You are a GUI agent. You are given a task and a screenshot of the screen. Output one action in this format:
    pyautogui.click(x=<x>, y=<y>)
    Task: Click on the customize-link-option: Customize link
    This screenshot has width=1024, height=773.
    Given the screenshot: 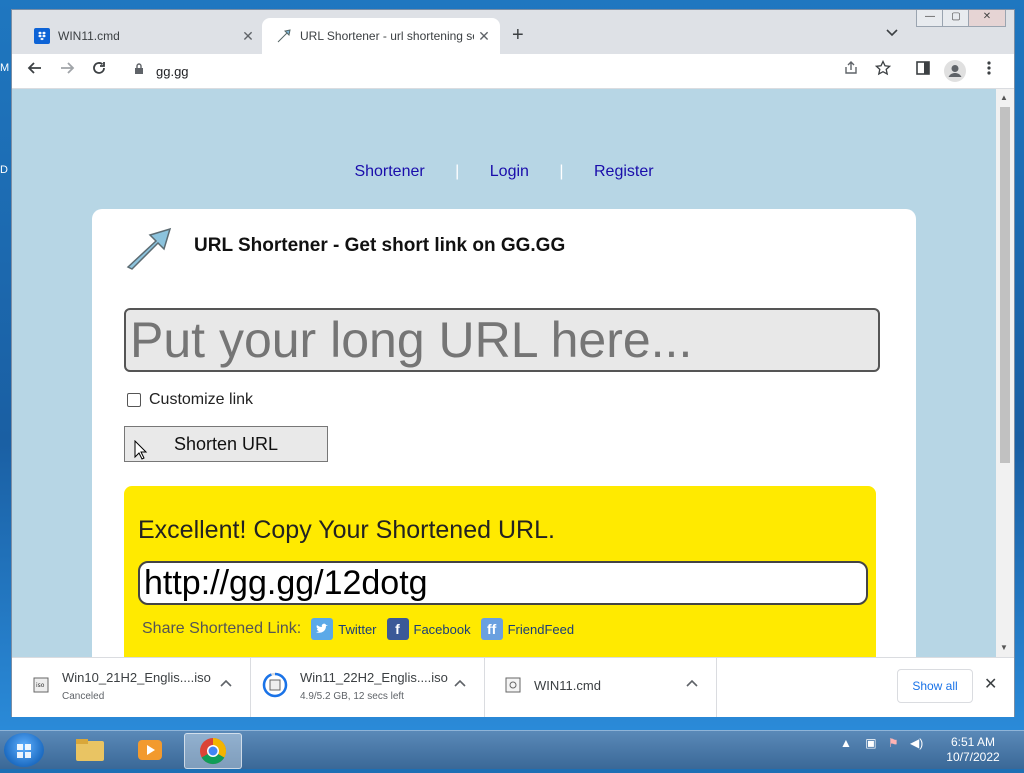 What is the action you would take?
    pyautogui.click(x=190, y=400)
    